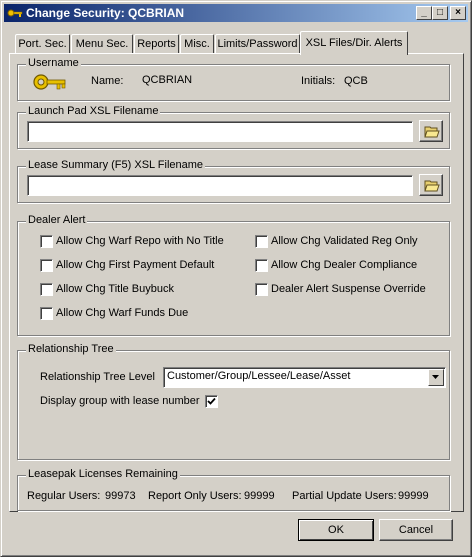 The height and width of the screenshot is (557, 472). I want to click on lease-summary-group-label: Lease Summary (F5) XSL Filename, so click(116, 165).